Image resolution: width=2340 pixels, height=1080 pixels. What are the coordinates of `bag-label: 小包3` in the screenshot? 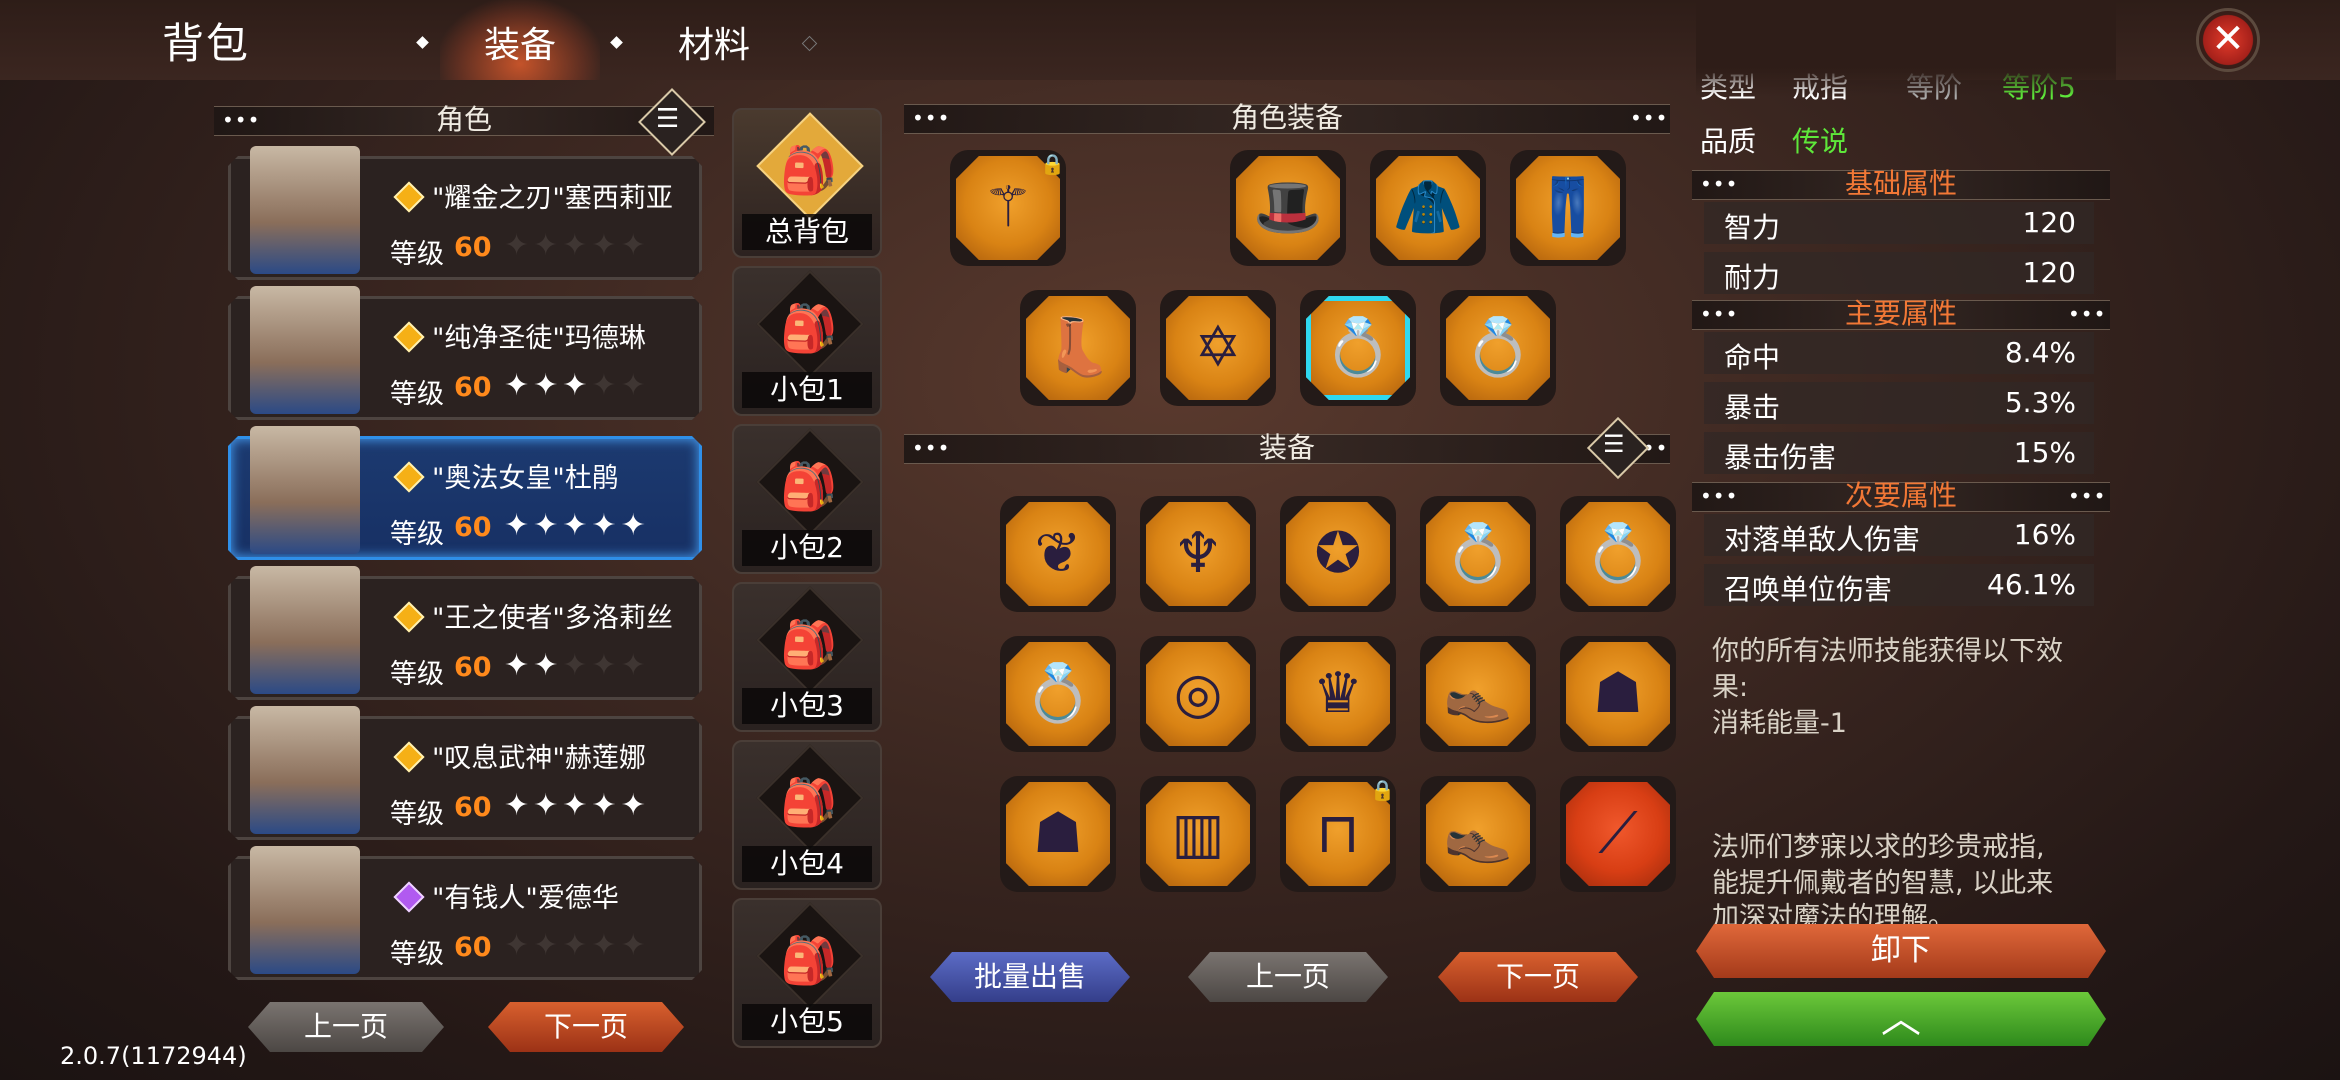 It's located at (807, 706).